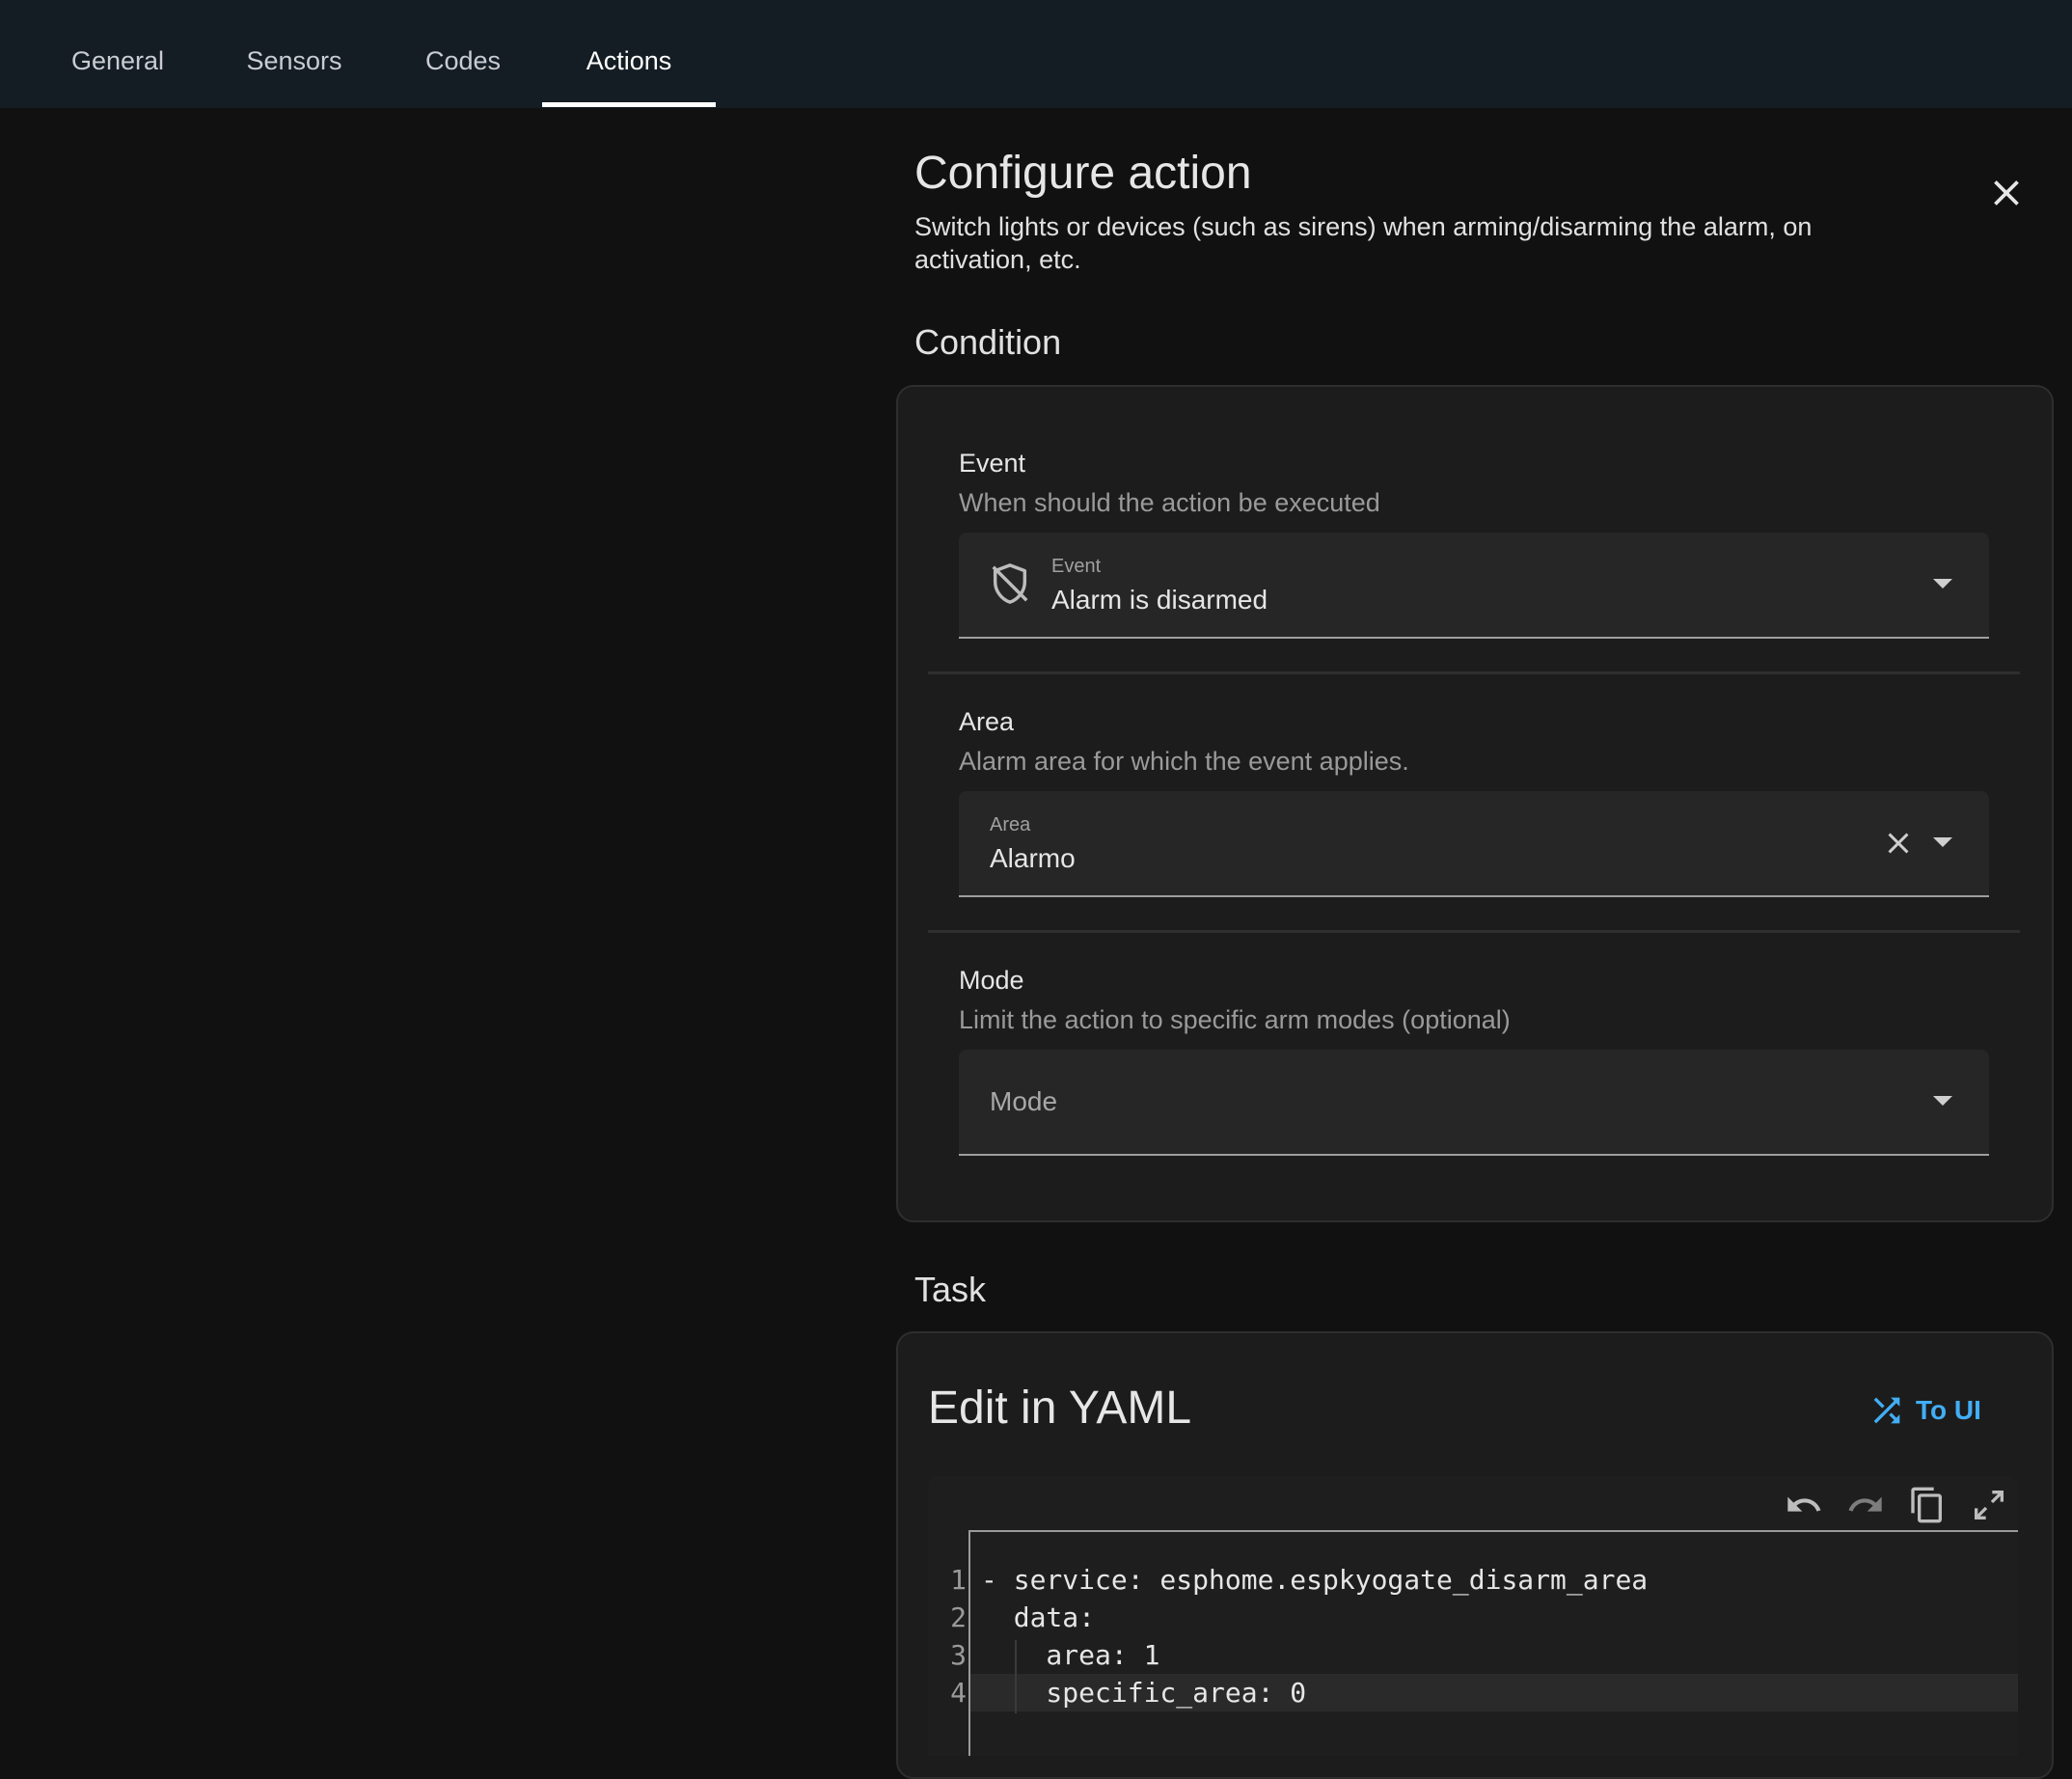  Describe the element at coordinates (118, 54) in the screenshot. I see `tab-general: General` at that location.